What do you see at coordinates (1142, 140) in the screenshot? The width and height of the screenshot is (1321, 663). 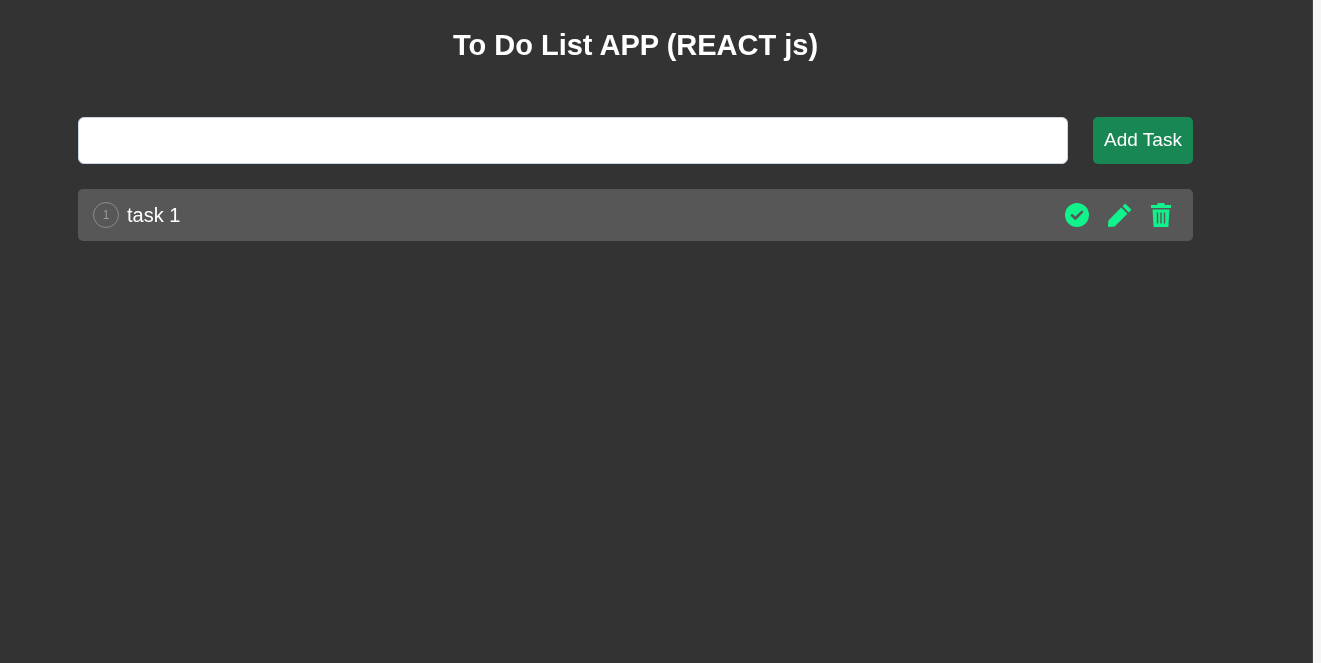 I see `add-task-button: Add Task` at bounding box center [1142, 140].